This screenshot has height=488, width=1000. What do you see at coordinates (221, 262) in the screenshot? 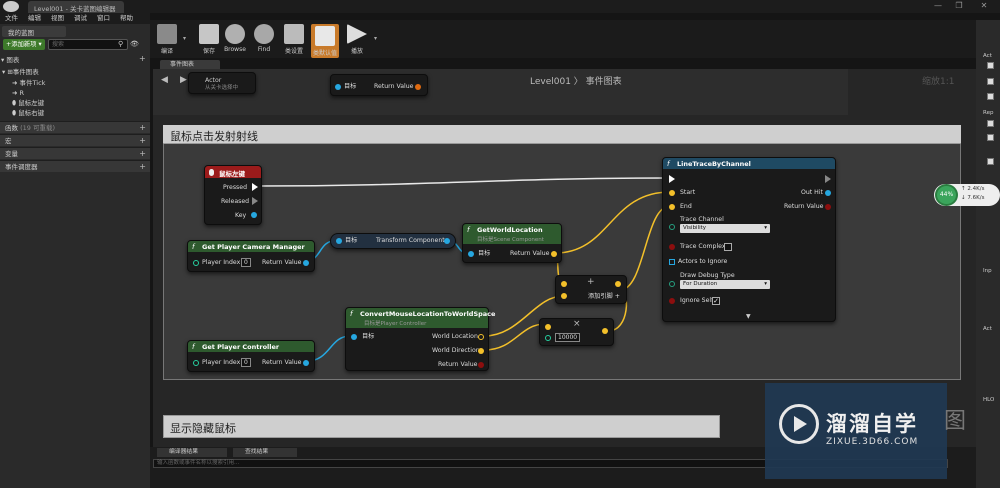
I see `player-index-label: Player Index` at bounding box center [221, 262].